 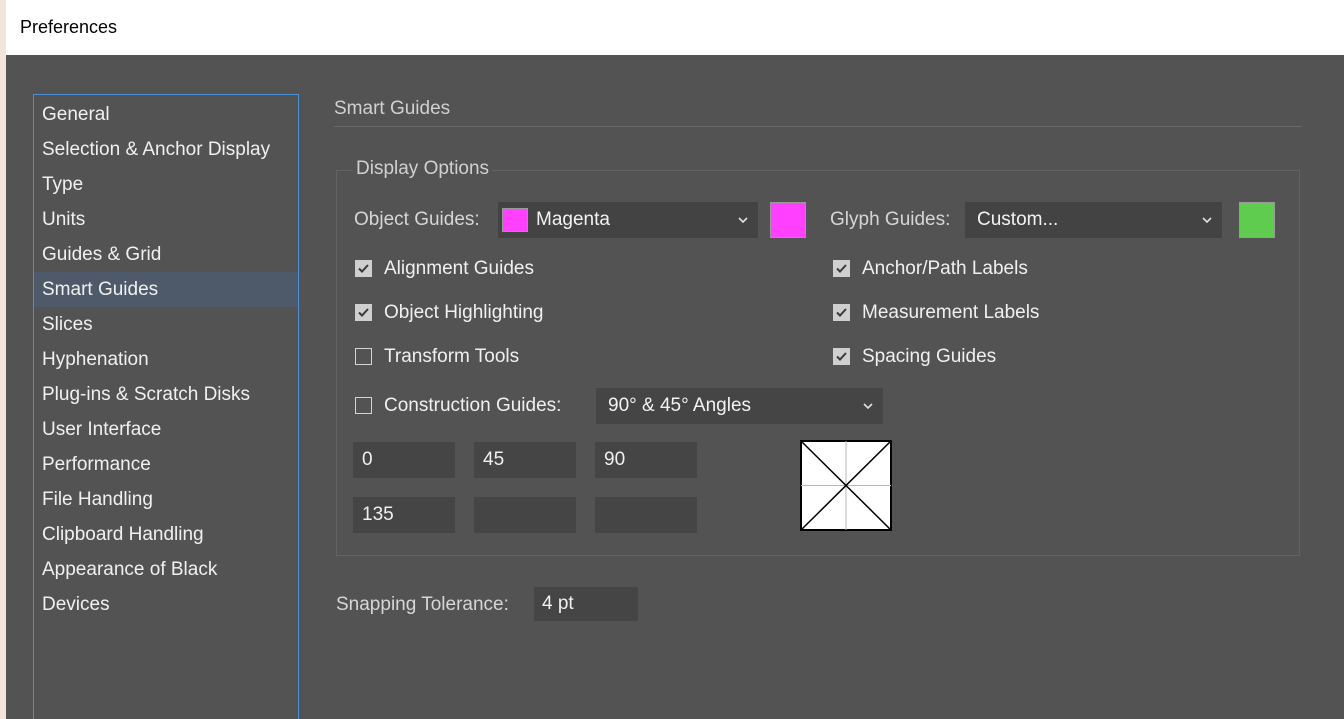 I want to click on snapping-tolerance-label: Snapping Tolerance:, so click(x=422, y=604).